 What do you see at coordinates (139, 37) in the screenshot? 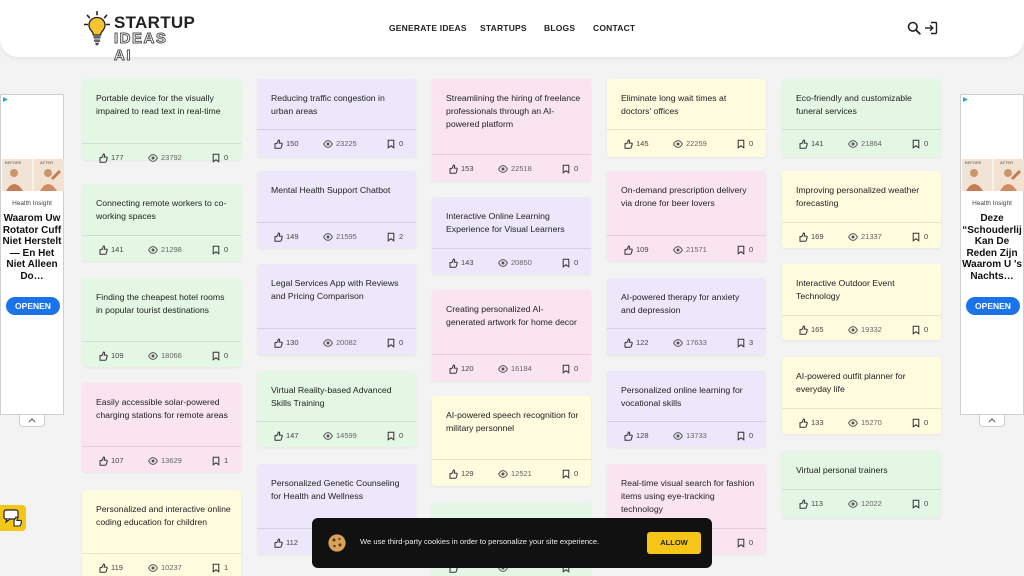
I see `logo: STARTUP IDEAS AI` at bounding box center [139, 37].